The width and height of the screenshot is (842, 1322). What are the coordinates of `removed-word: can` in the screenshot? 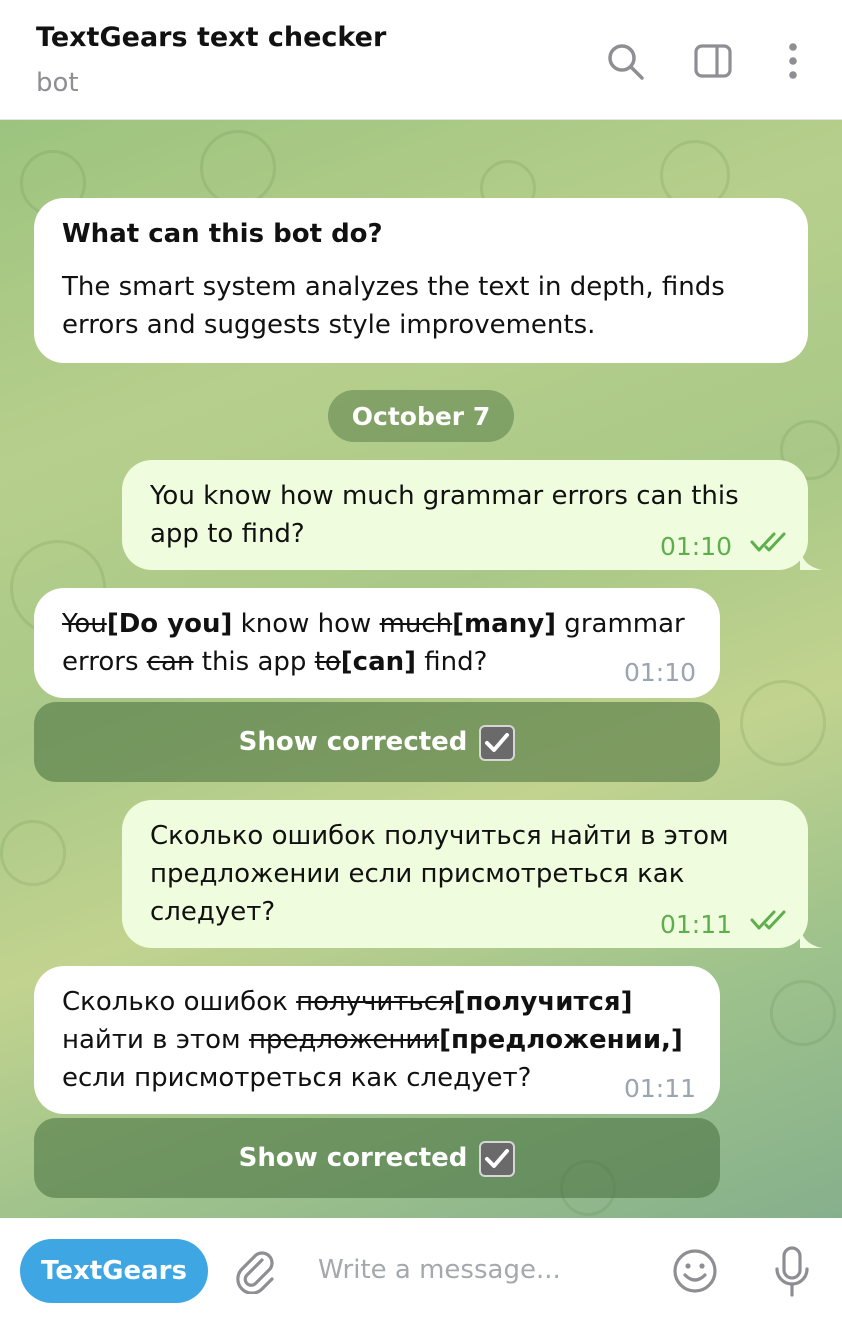 It's located at (170, 662).